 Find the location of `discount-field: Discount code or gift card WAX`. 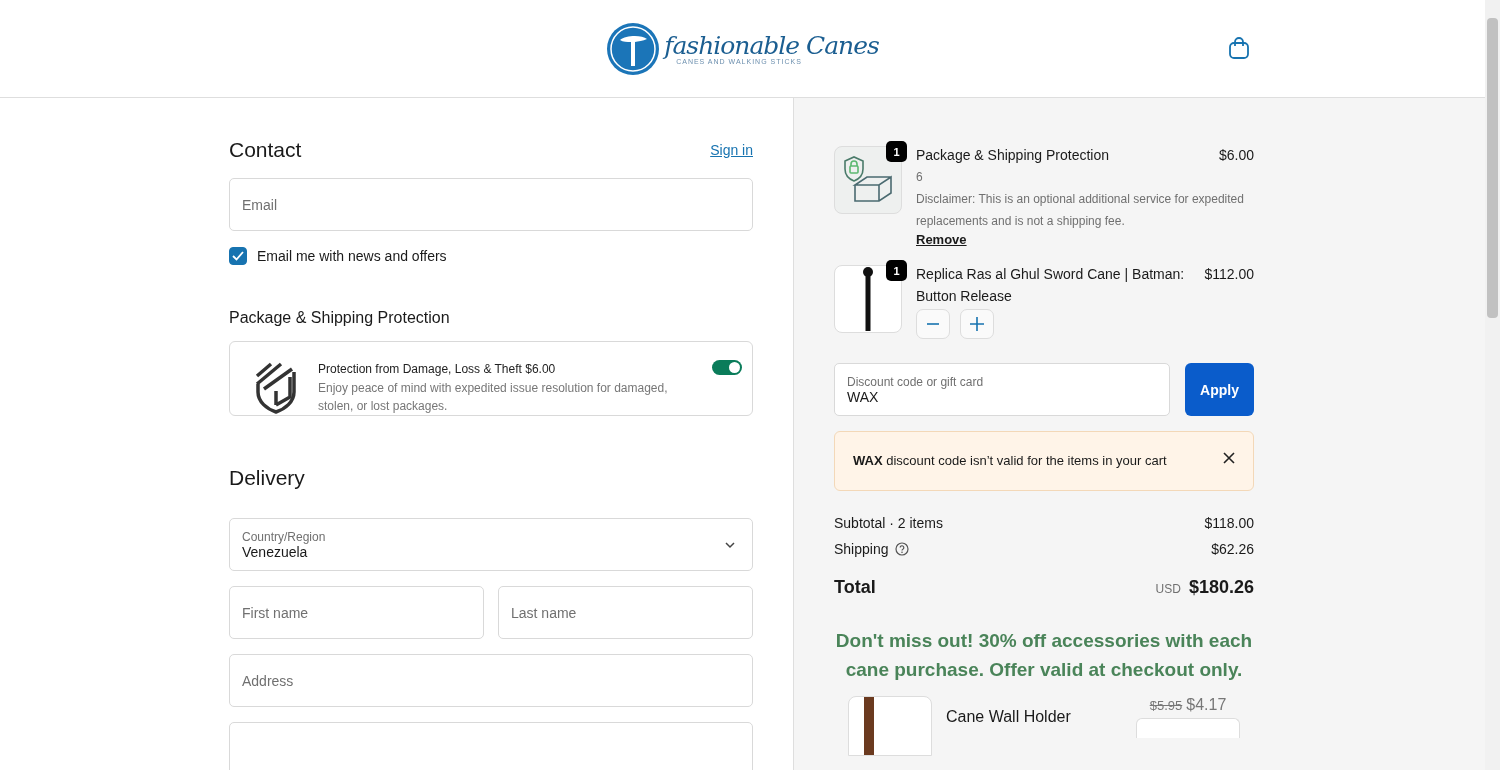

discount-field: Discount code or gift card WAX is located at coordinates (1002, 389).